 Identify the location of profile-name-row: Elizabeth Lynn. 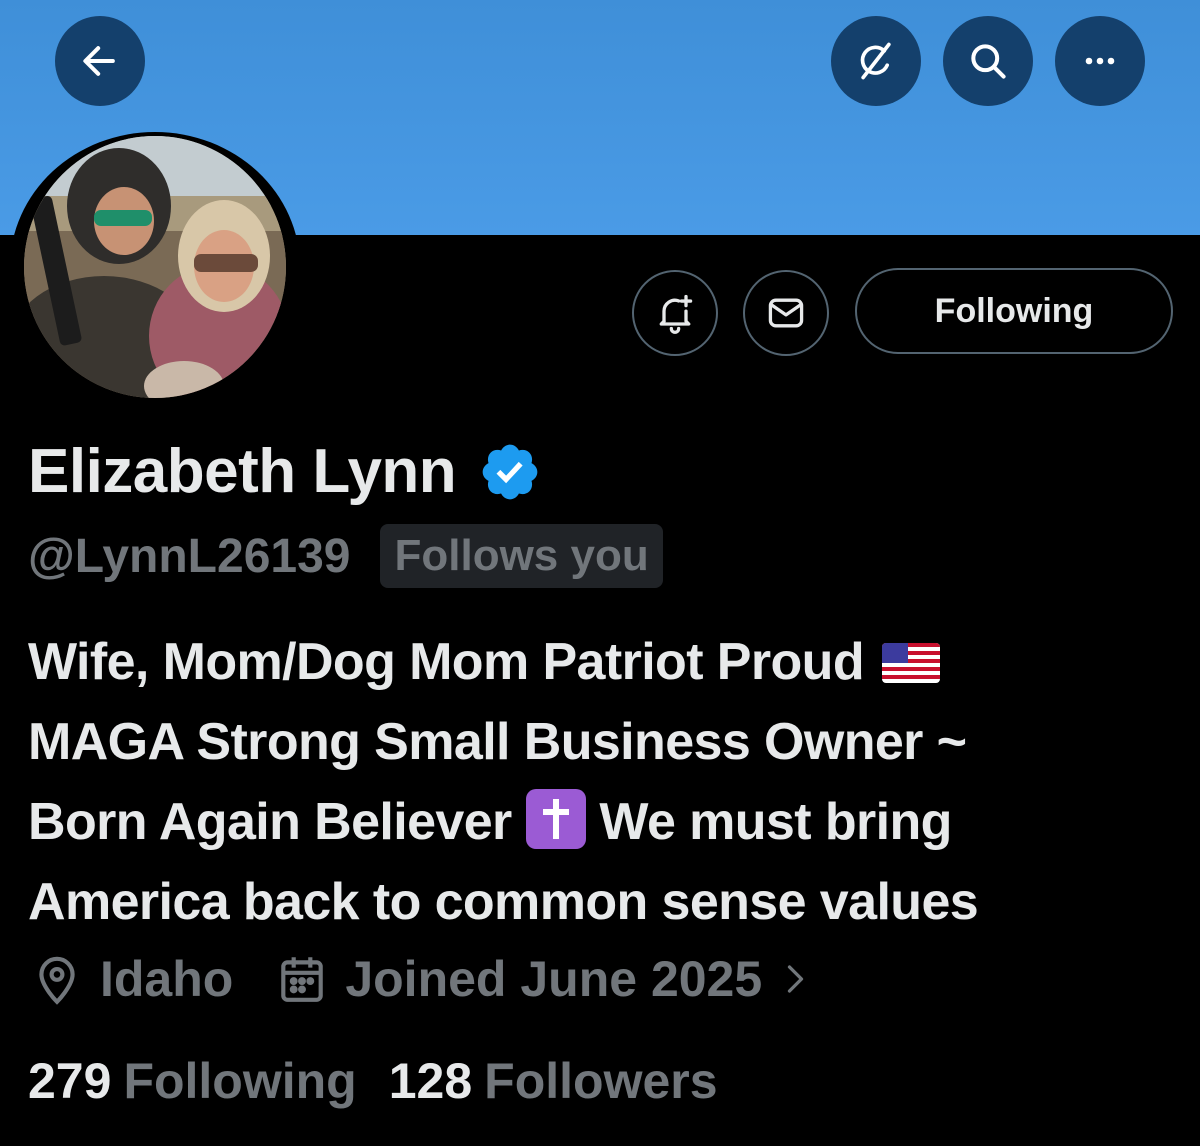
(285, 471).